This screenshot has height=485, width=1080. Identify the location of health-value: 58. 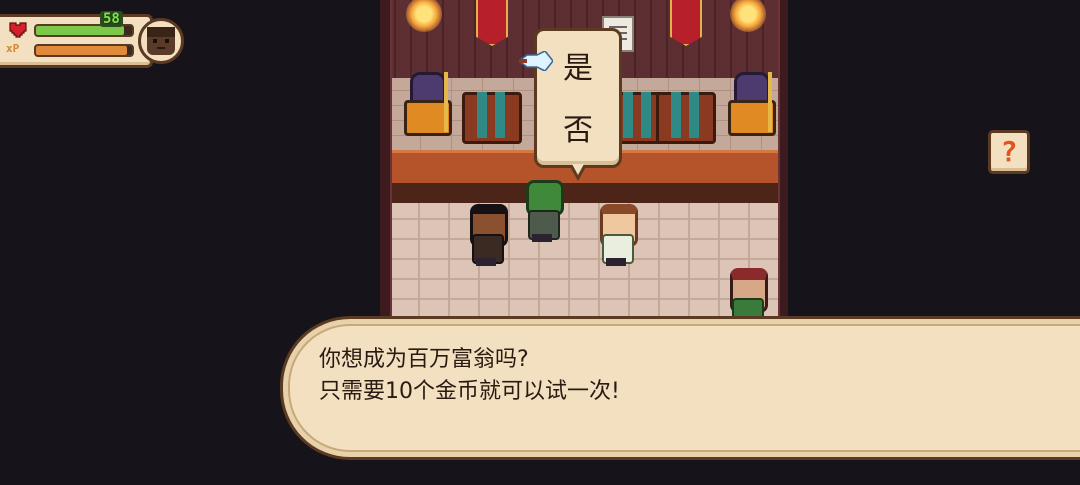
(111, 19).